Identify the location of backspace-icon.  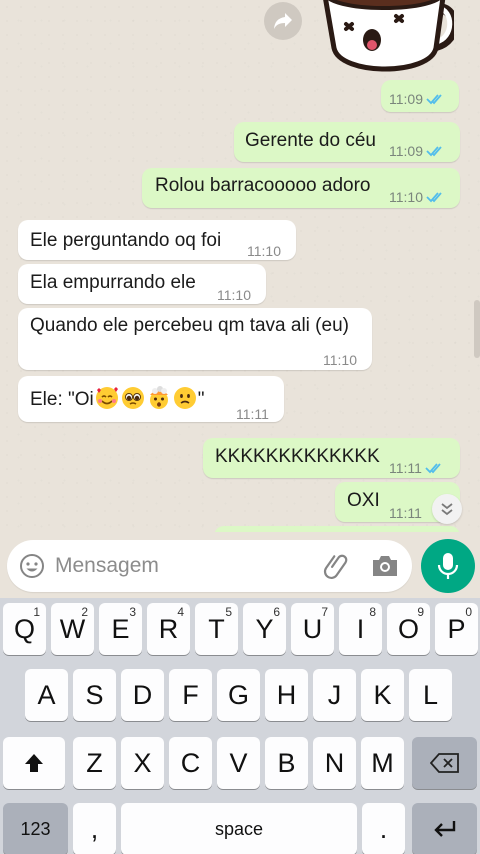
(444, 763).